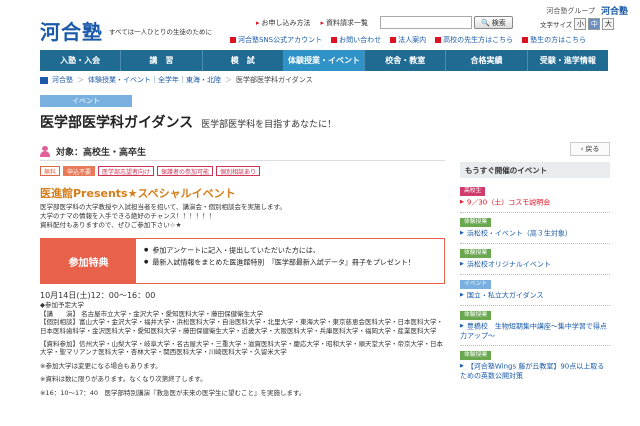  I want to click on nav-admission: 入塾・入会, so click(81, 60).